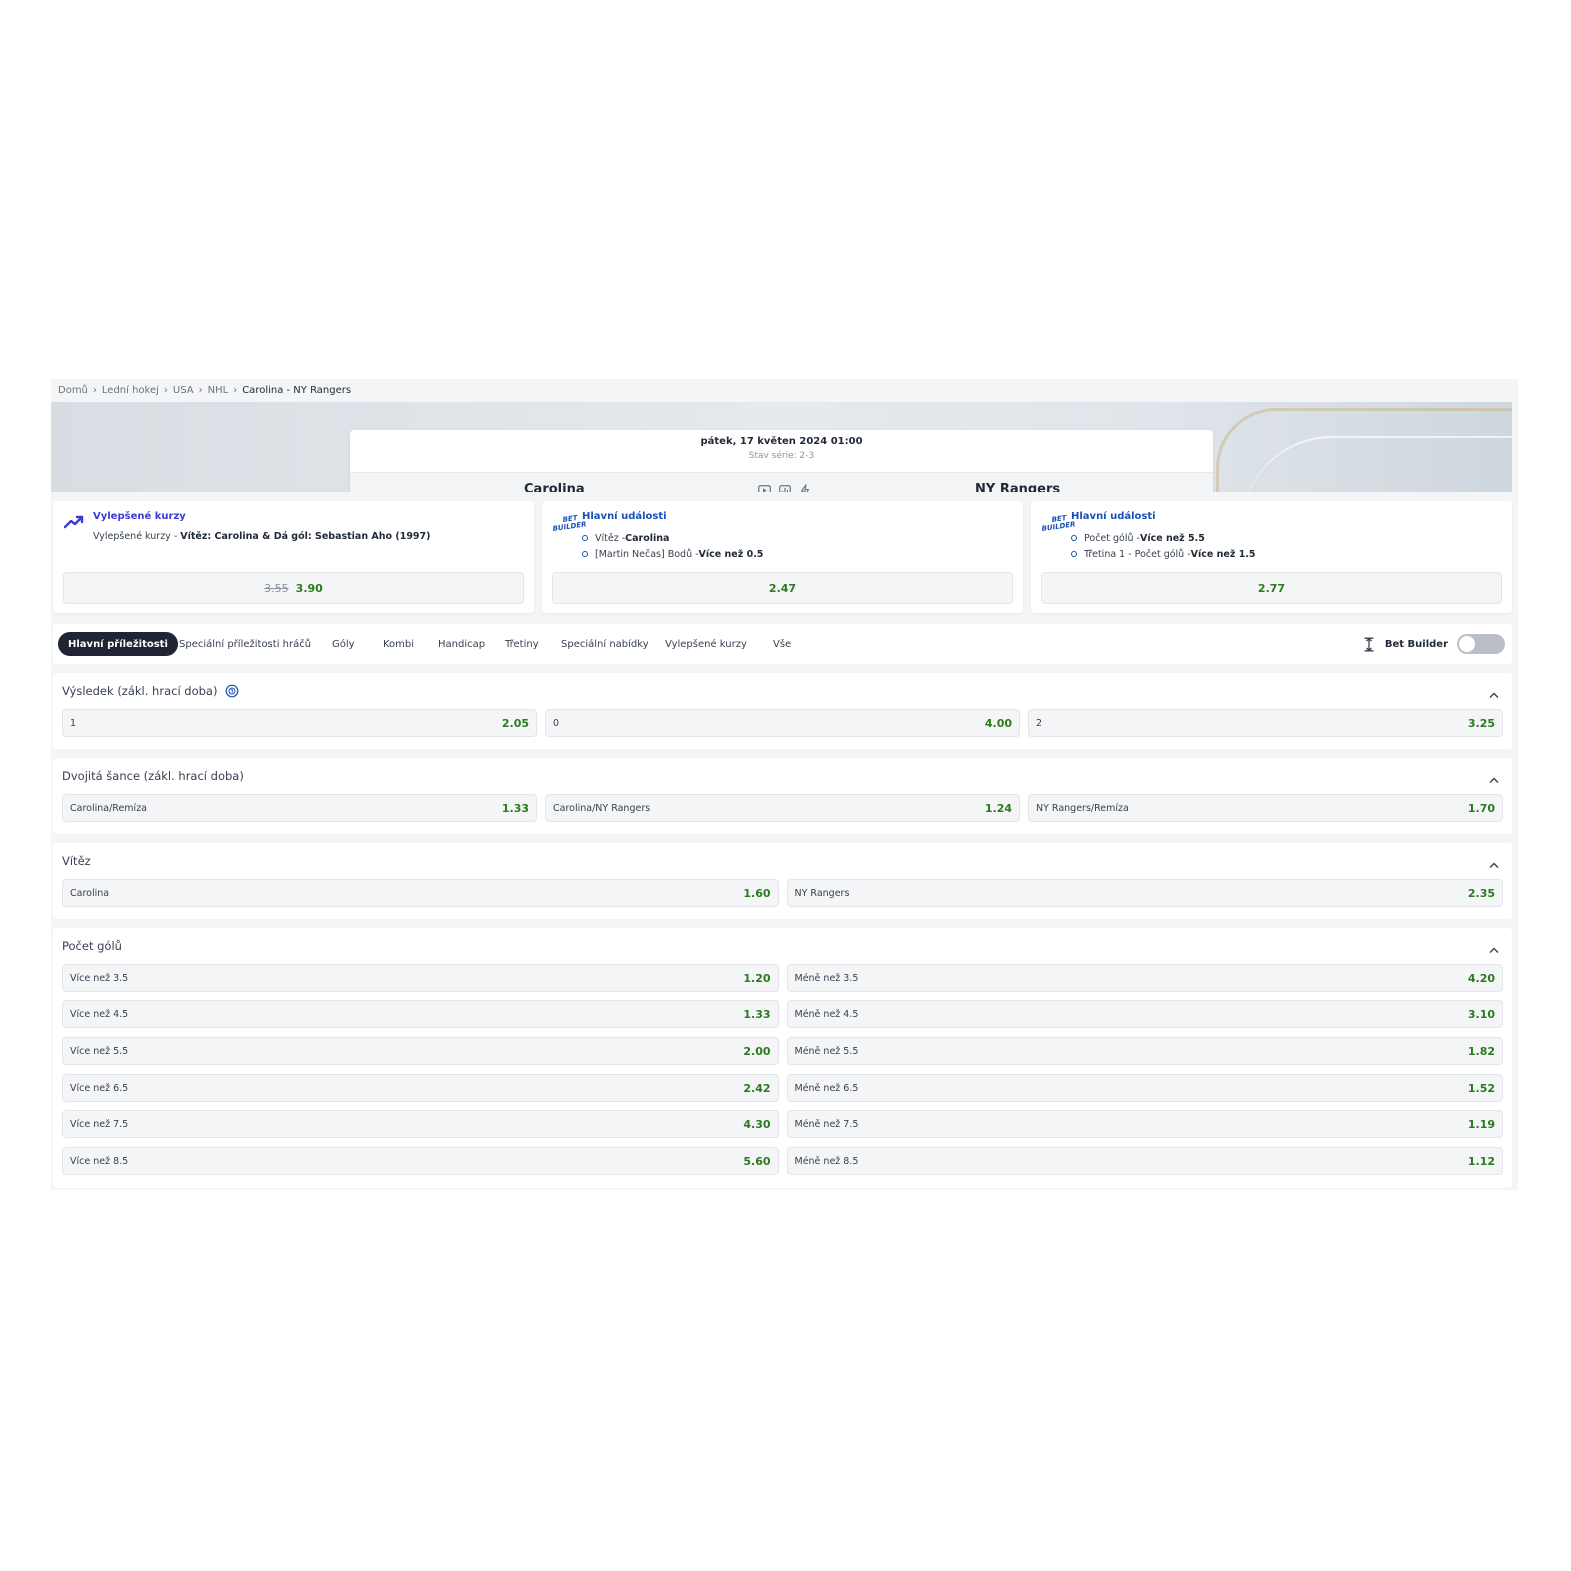 The image size is (1571, 1571). What do you see at coordinates (245, 644) in the screenshot?
I see `tab-player-specials: Speciální příležitosti hráčů` at bounding box center [245, 644].